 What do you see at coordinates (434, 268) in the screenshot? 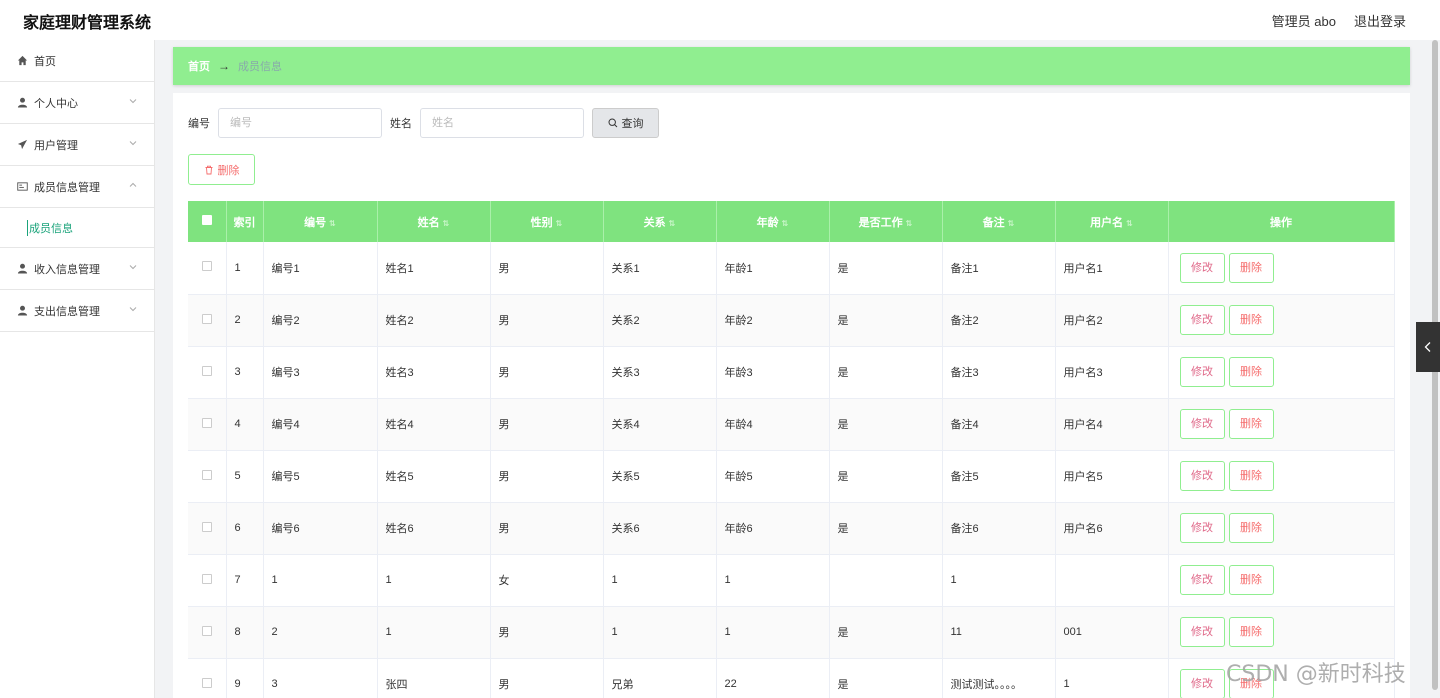
I see `cell-name: 姓名1` at bounding box center [434, 268].